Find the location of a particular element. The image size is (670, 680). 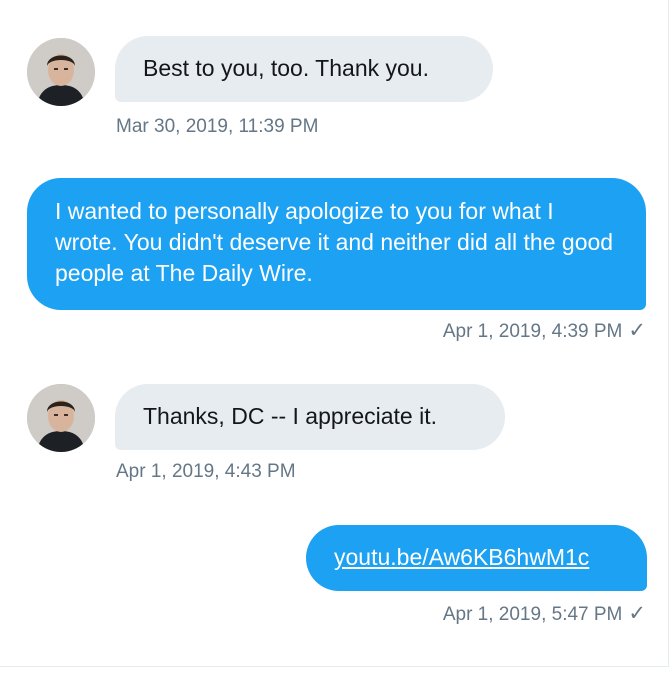

message-bubble-incoming: Best to you, too. Thank you. is located at coordinates (304, 69).